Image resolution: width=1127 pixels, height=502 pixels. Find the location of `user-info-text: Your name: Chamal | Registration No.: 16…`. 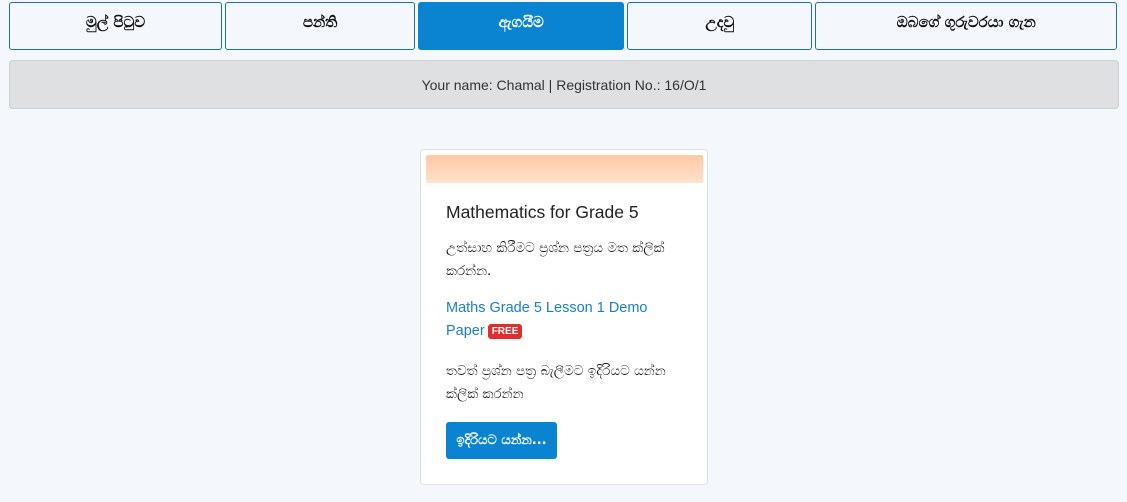

user-info-text: Your name: Chamal | Registration No.: 16… is located at coordinates (564, 84).